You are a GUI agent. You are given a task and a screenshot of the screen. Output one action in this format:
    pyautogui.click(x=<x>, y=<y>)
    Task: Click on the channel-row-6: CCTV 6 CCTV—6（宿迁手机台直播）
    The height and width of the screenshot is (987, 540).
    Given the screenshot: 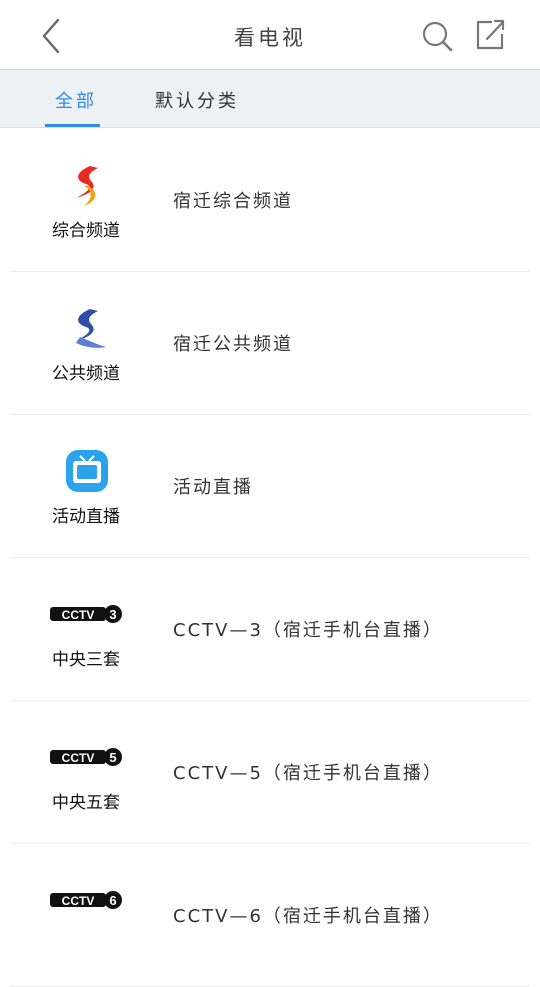 What is the action you would take?
    pyautogui.click(x=270, y=915)
    